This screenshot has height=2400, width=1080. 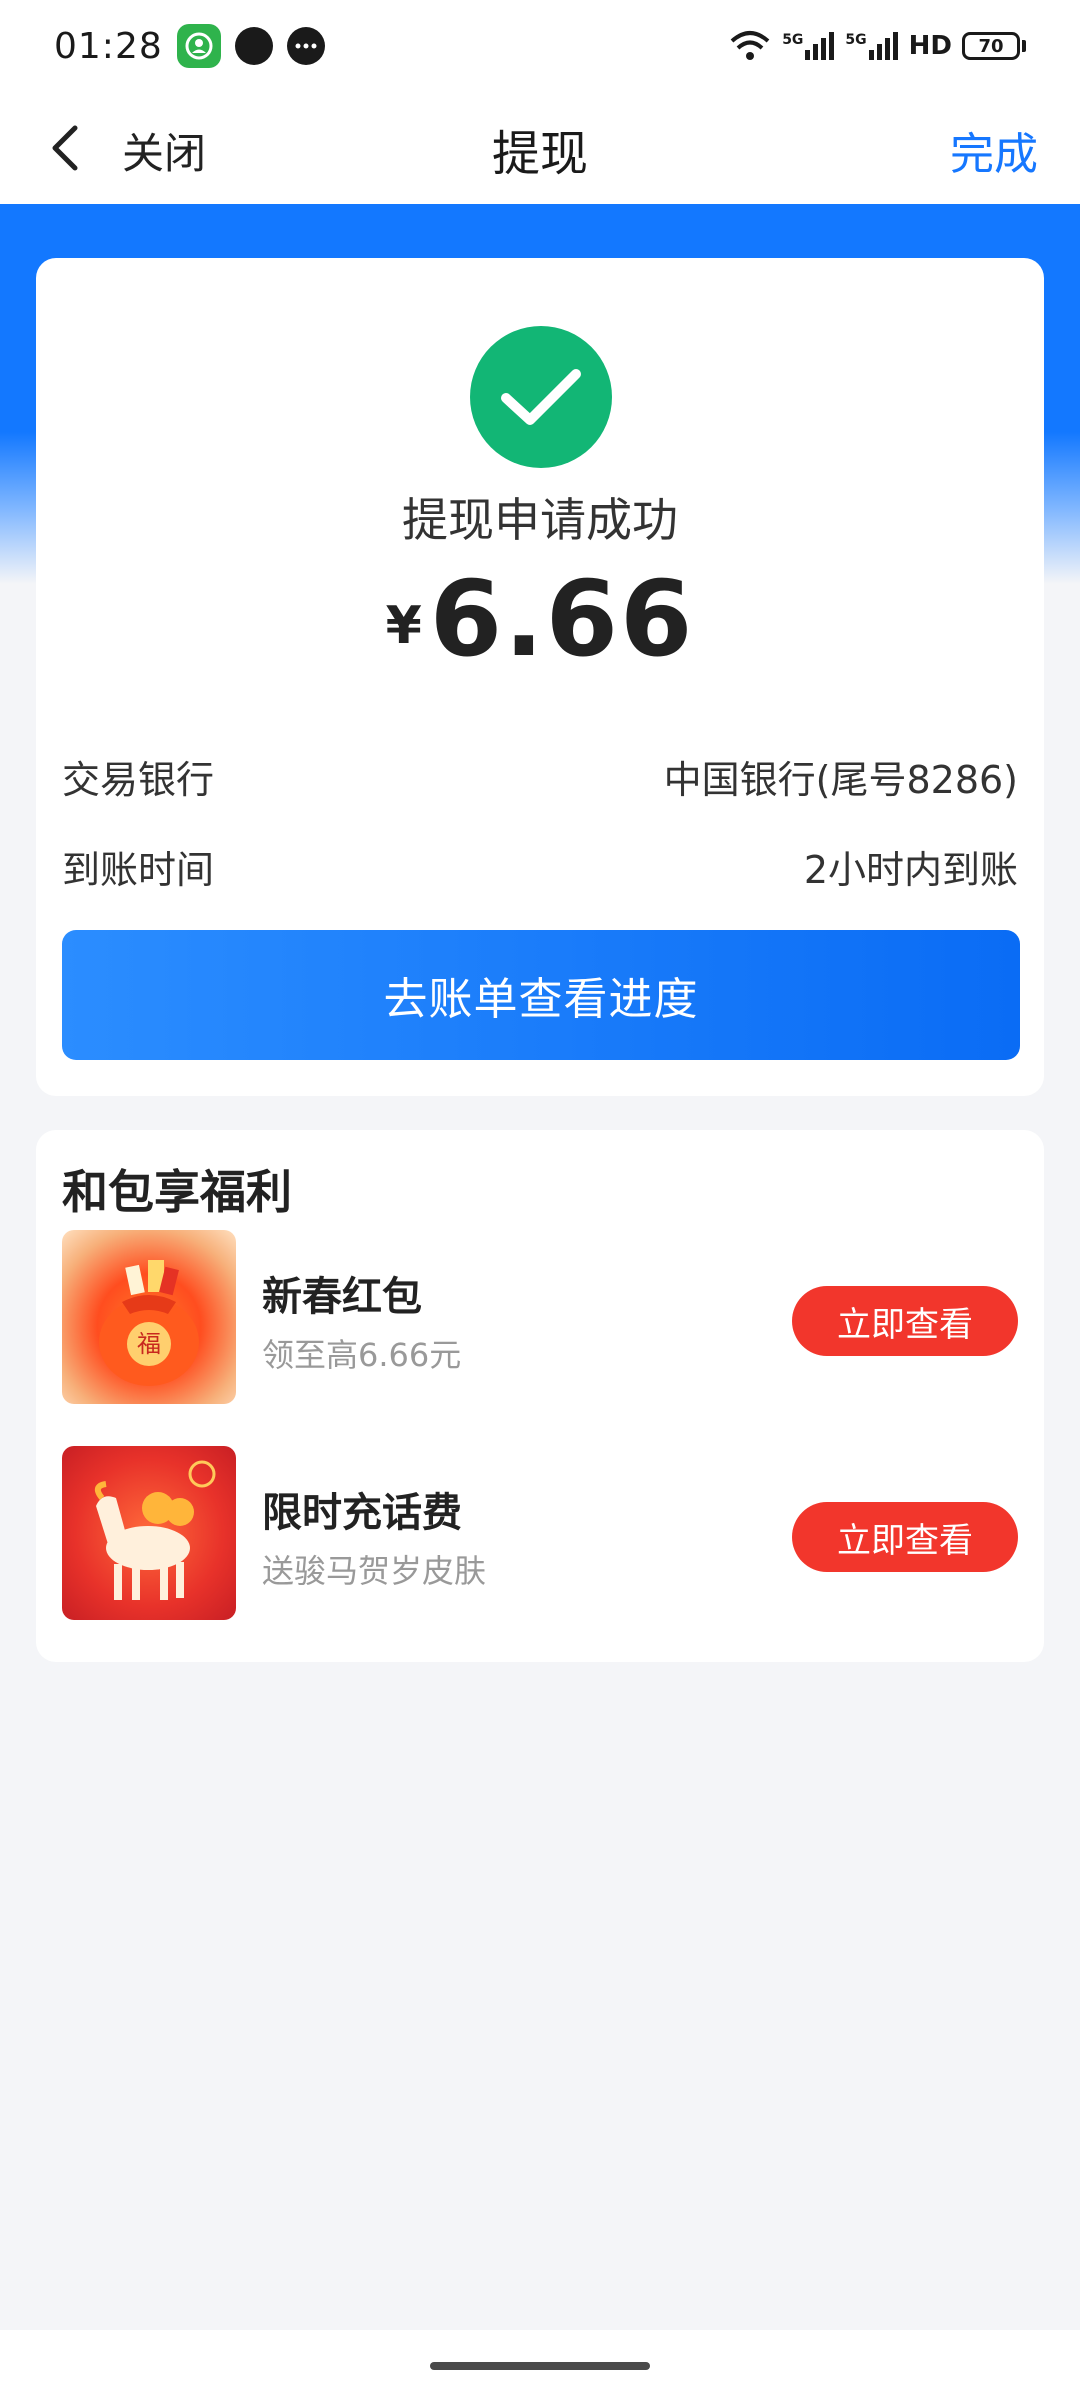 I want to click on amount-display: ¥6.66, so click(x=540, y=619).